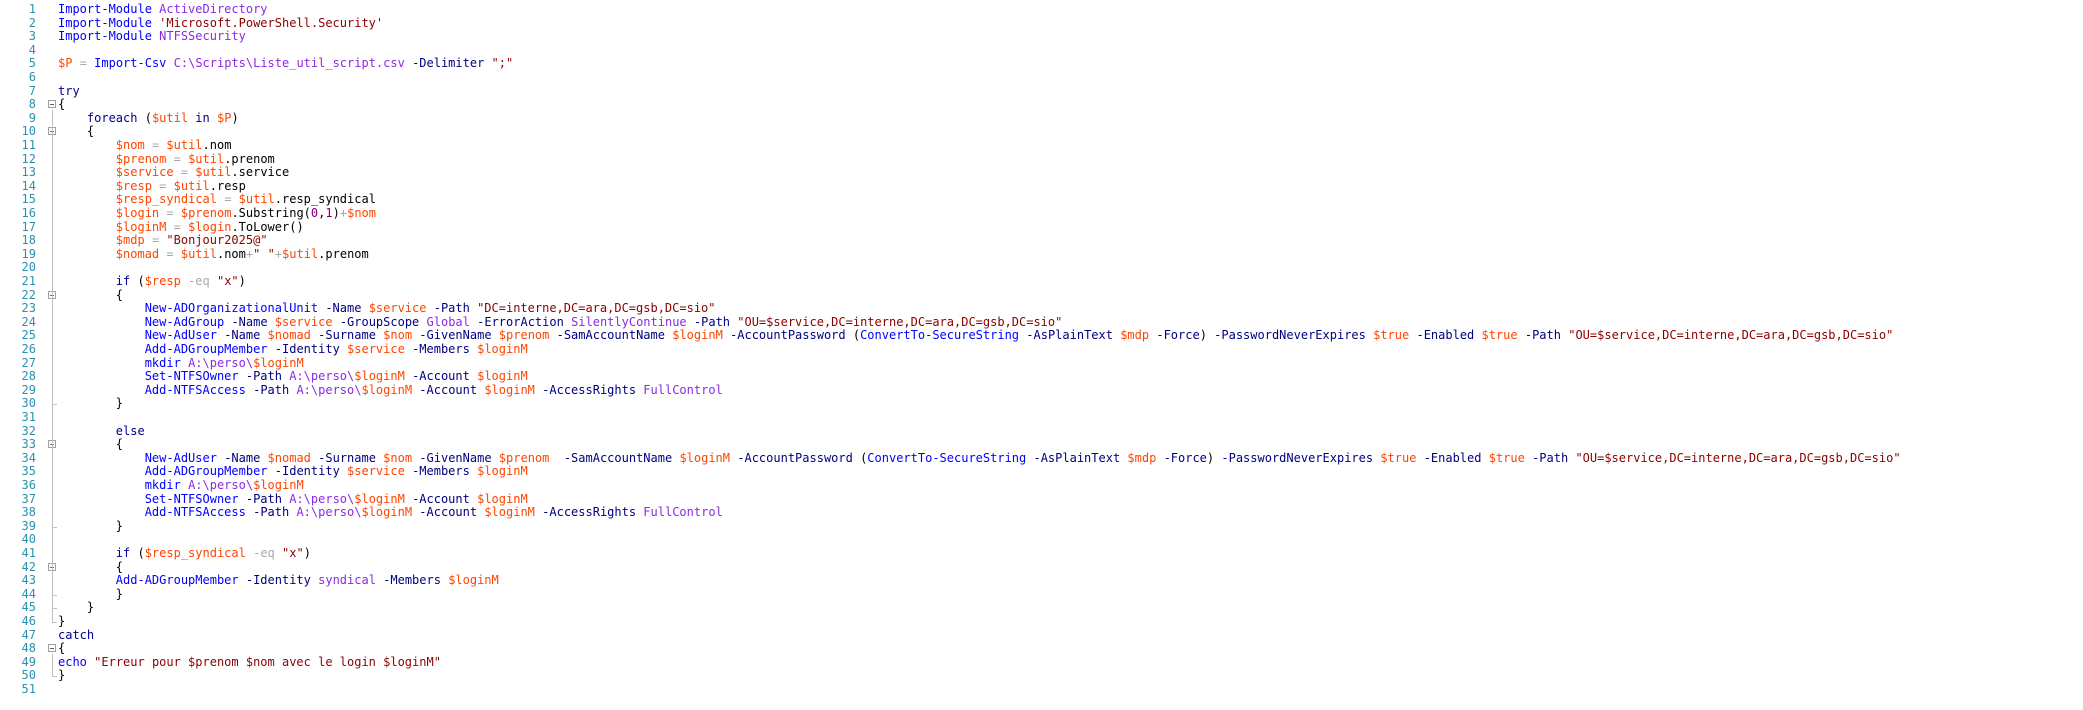  What do you see at coordinates (1041, 363) in the screenshot?
I see `code-line: 27 mkdir A:\perso\$loginM` at bounding box center [1041, 363].